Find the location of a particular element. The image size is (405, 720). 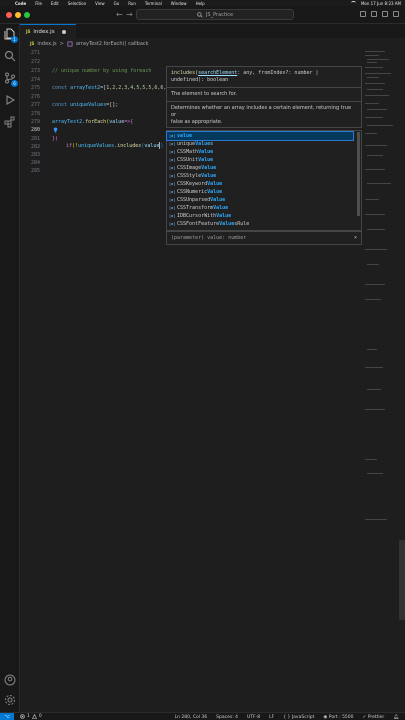

lightbulb-icon is located at coordinates (55, 130).